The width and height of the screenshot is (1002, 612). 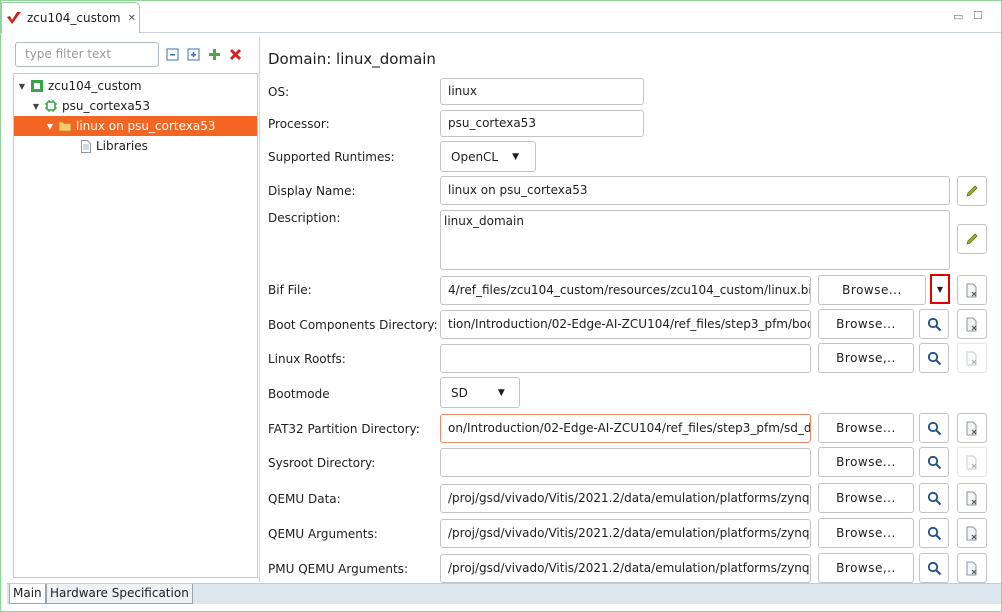 I want to click on description-field: linux_domain, so click(x=695, y=240).